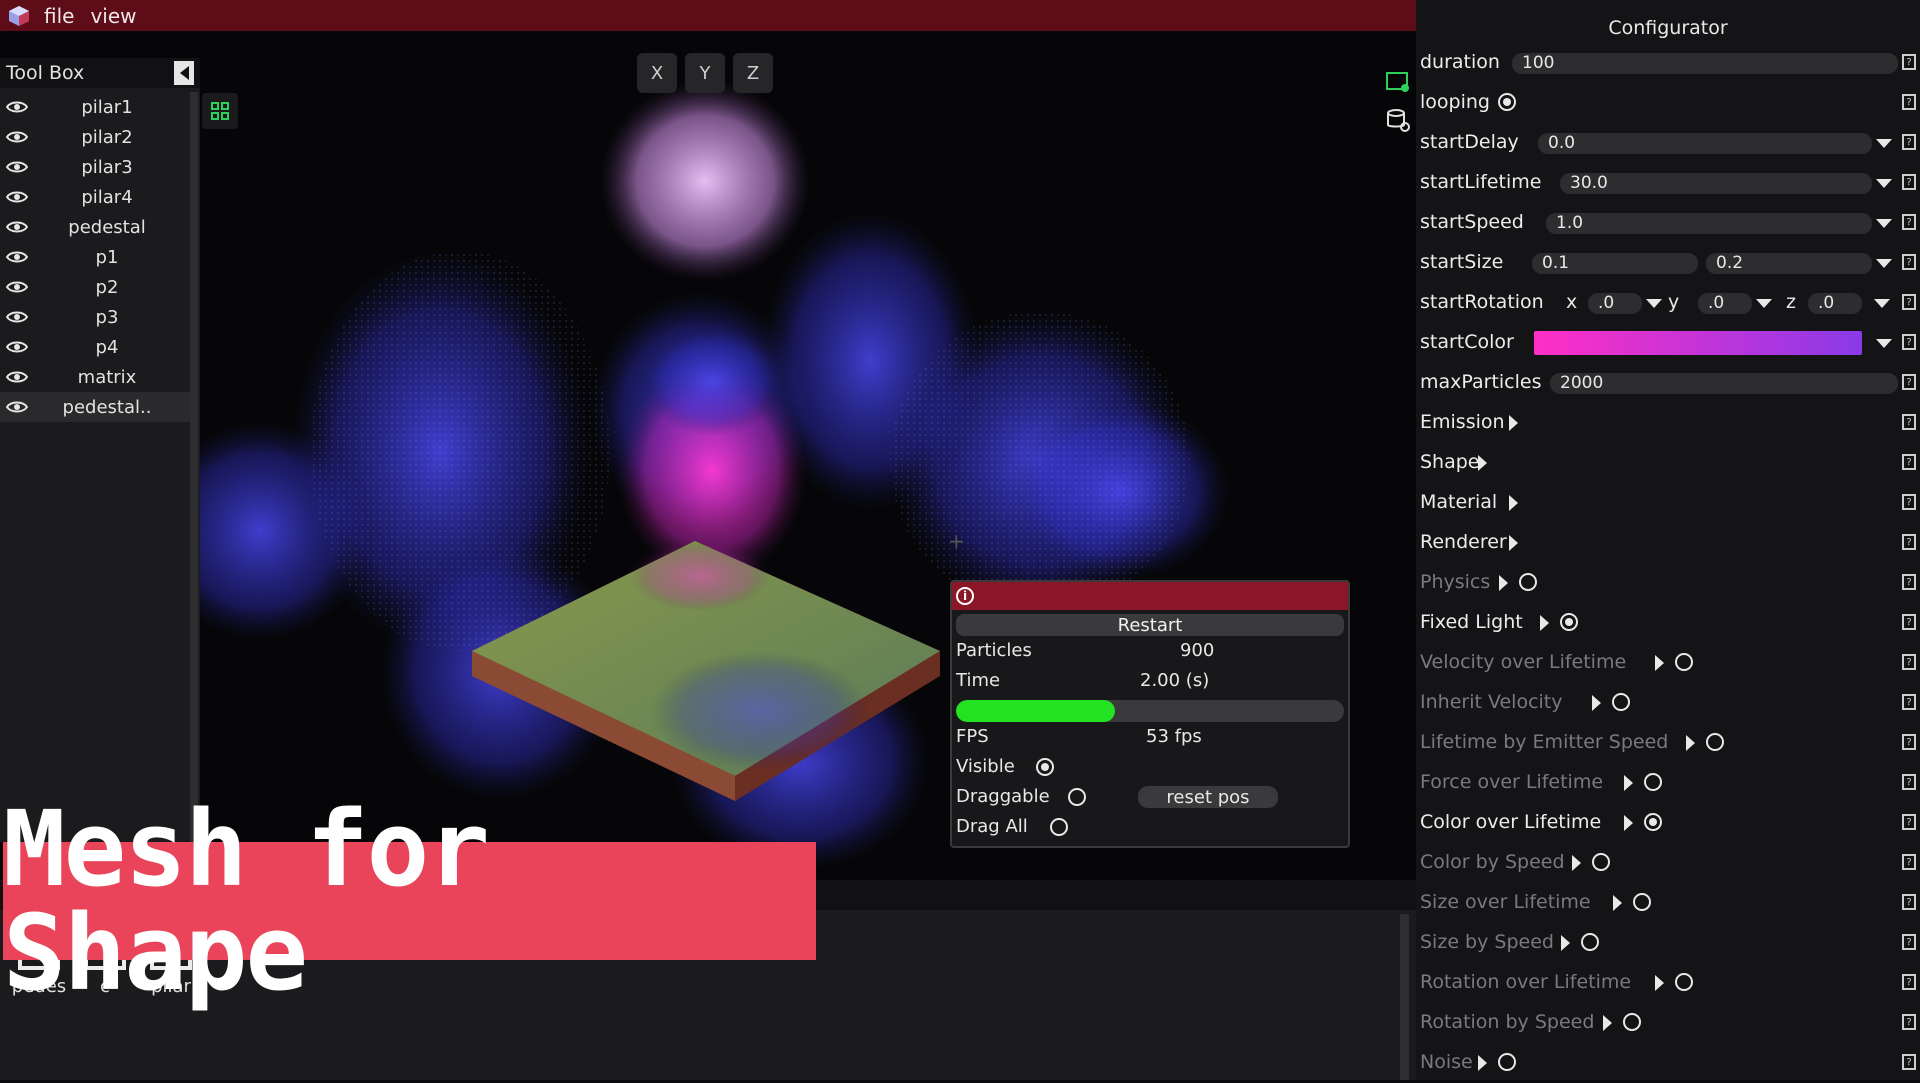  I want to click on module-row: Size over Lifetime?, so click(1668, 903).